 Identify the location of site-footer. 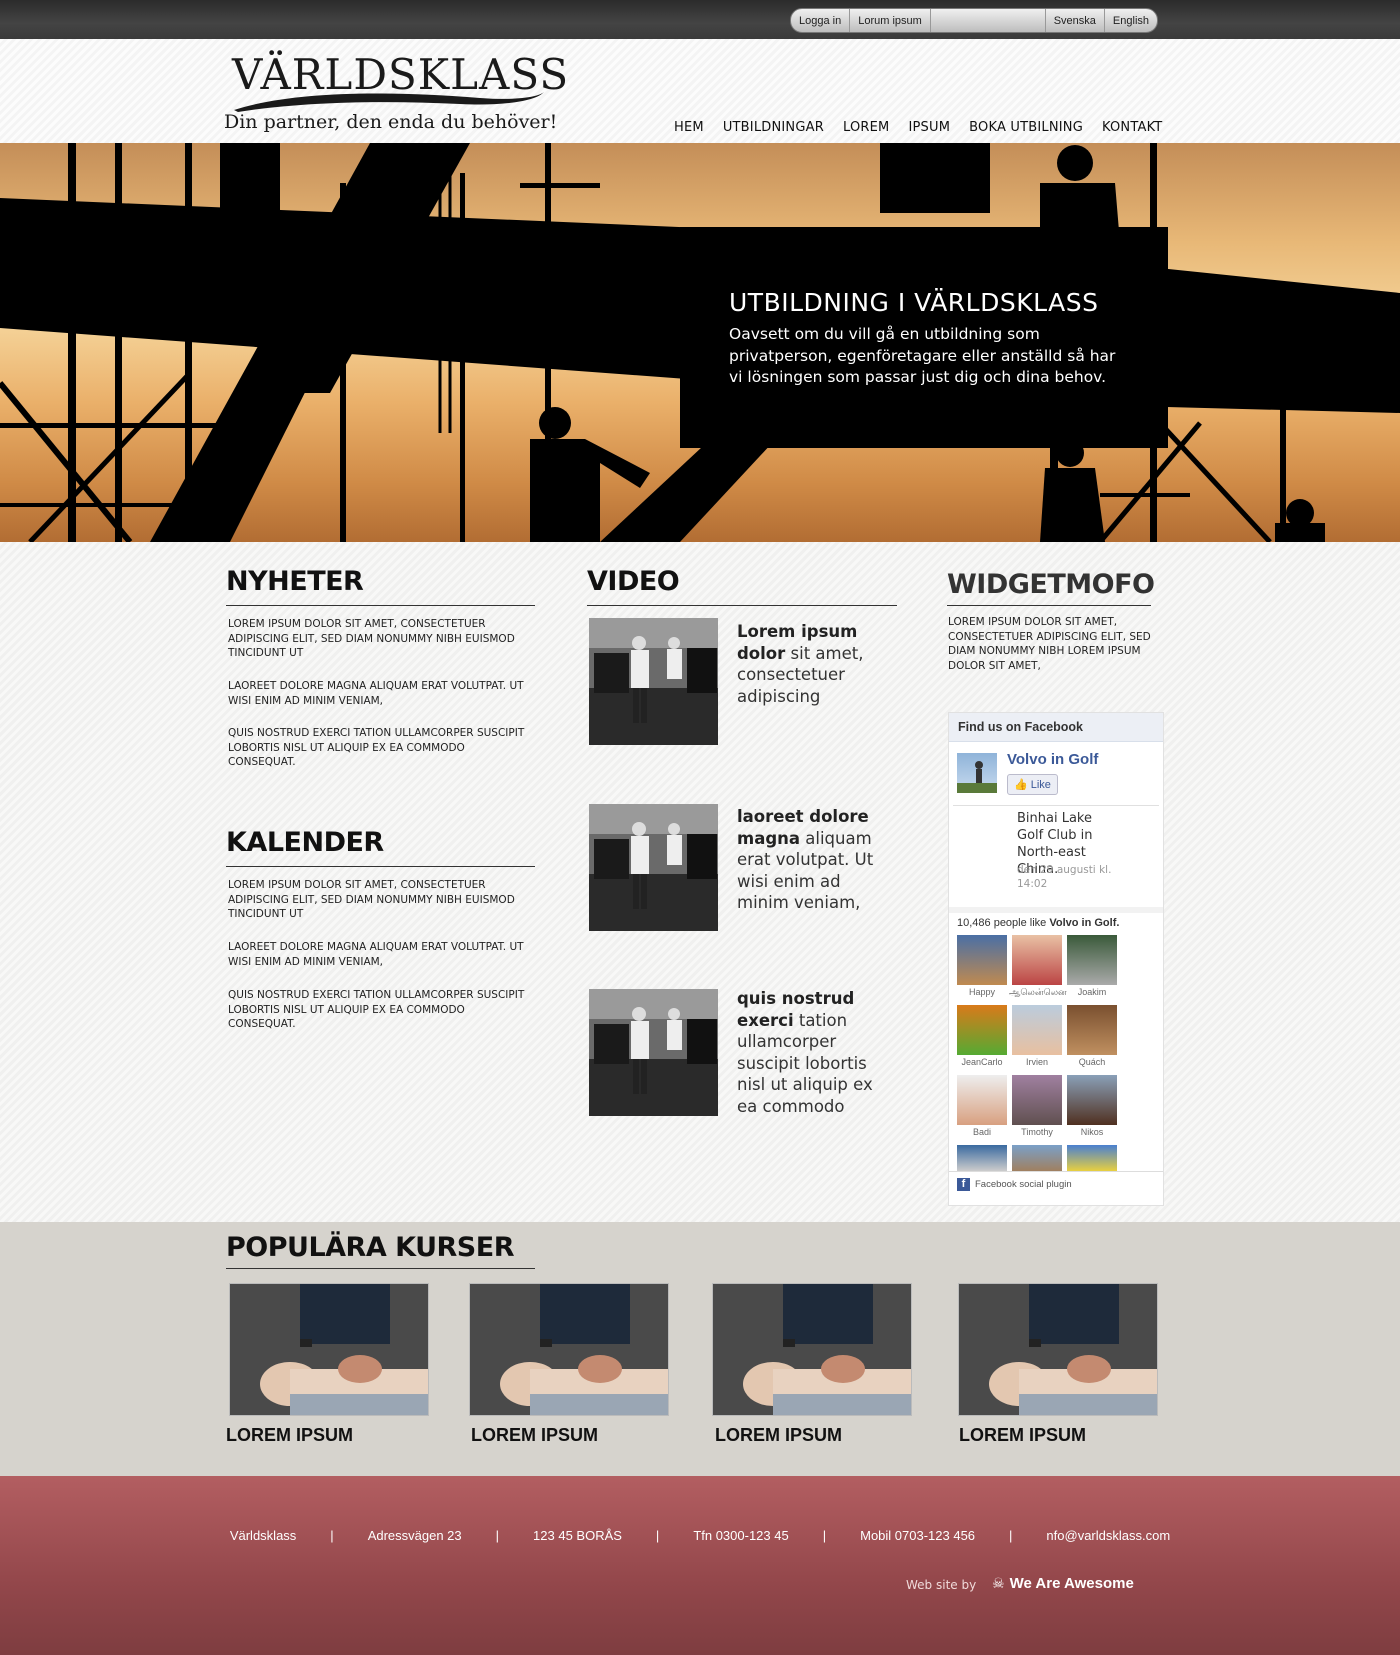
(700, 1565).